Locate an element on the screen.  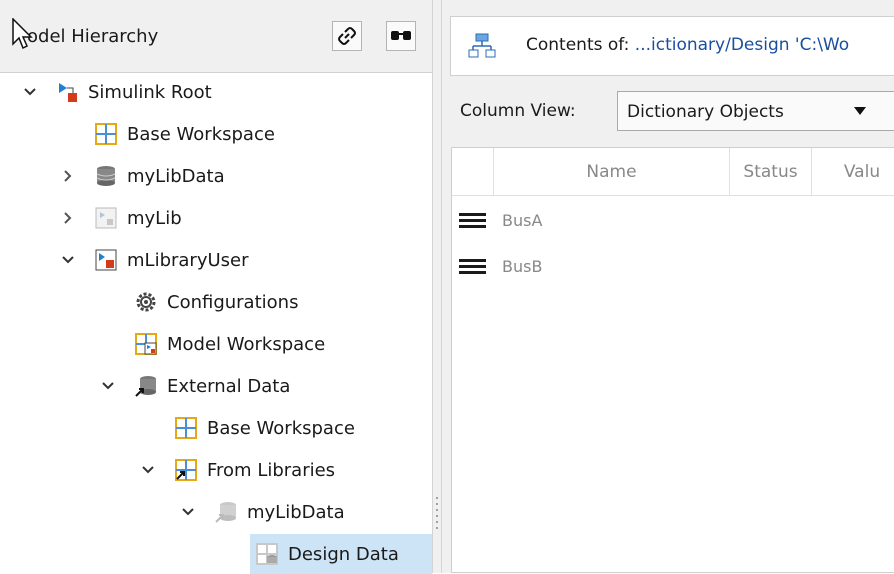
tree-item-mlibraryuser: mLibraryUser is located at coordinates (172, 260).